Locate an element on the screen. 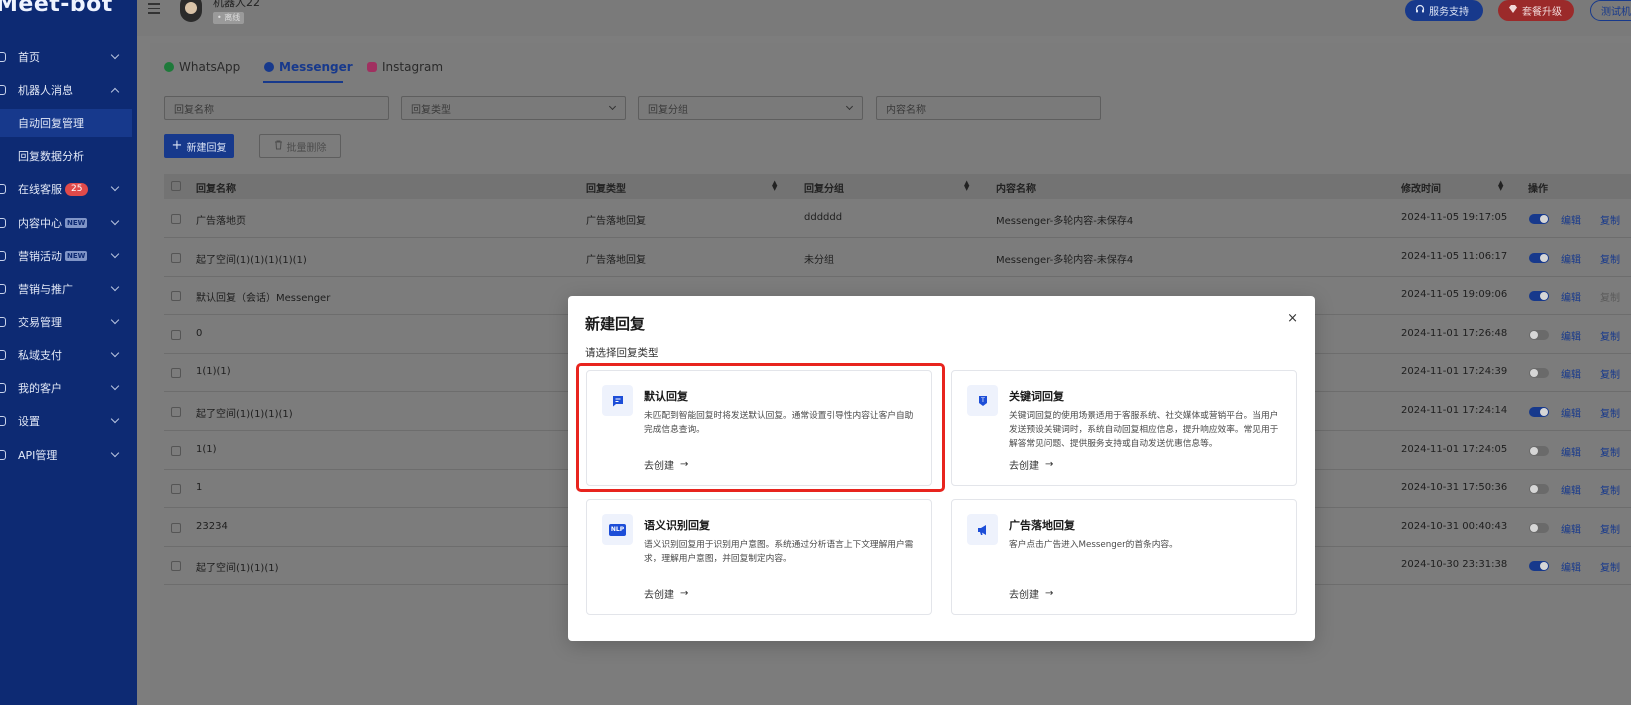 This screenshot has height=705, width=1631. sidebar-item: 在线客服 25 is located at coordinates (66, 189).